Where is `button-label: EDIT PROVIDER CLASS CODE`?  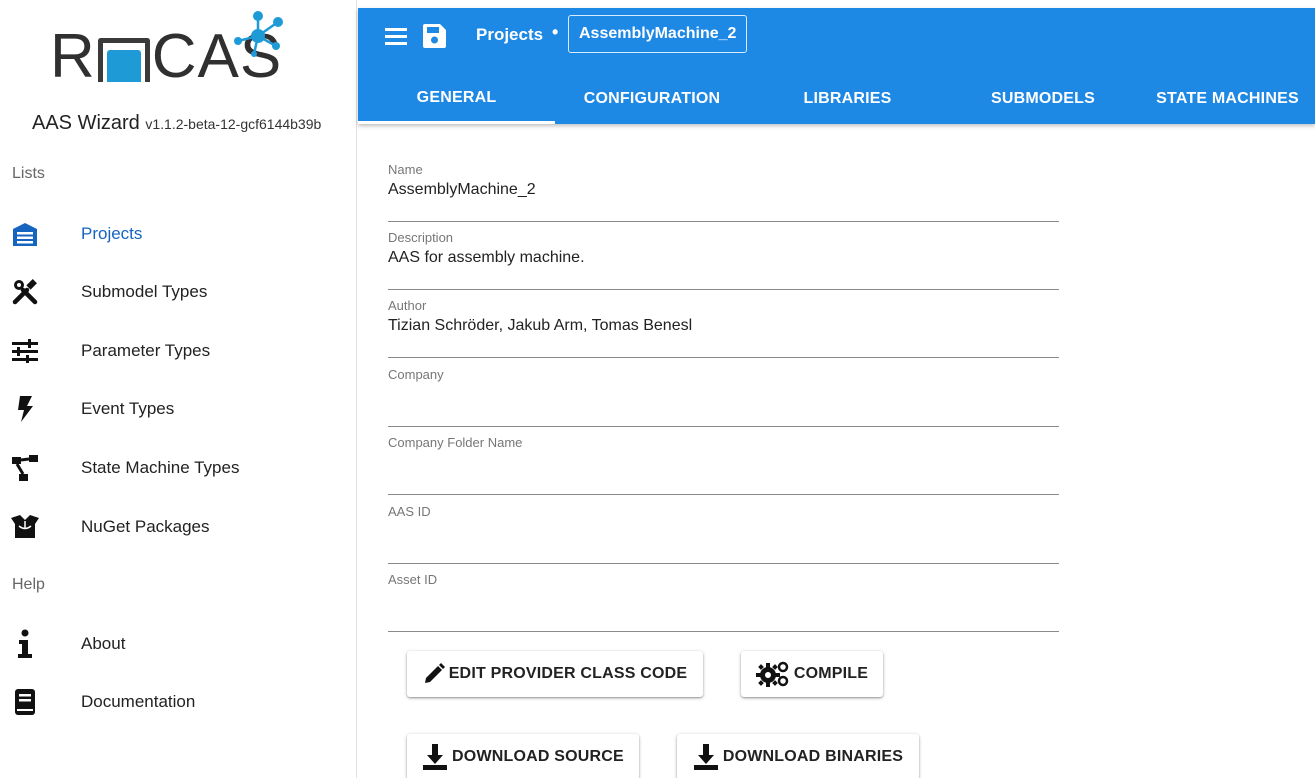
button-label: EDIT PROVIDER CLASS CODE is located at coordinates (568, 673).